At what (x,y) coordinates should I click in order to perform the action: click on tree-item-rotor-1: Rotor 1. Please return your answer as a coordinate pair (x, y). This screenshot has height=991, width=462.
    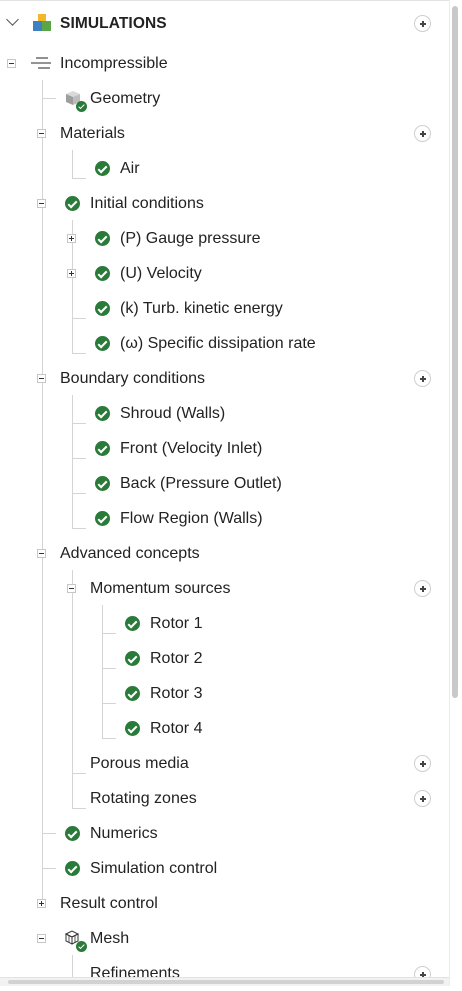
    Looking at the image, I should click on (224, 623).